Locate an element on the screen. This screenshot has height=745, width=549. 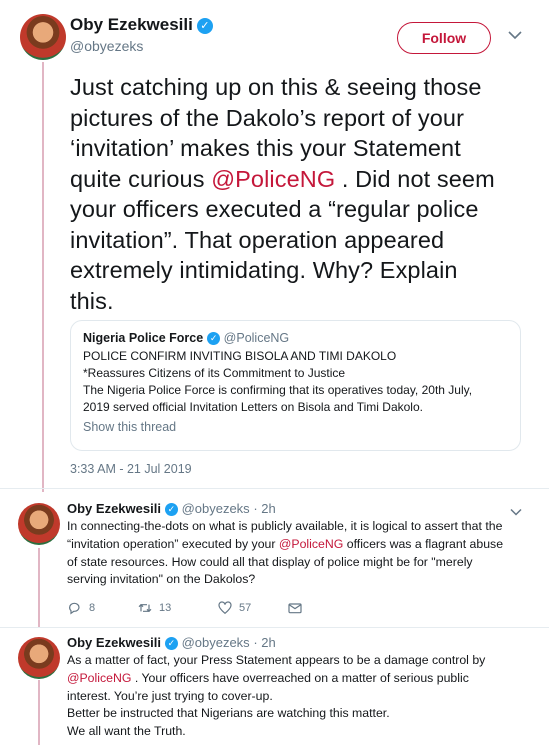
thread-line-middle is located at coordinates (39, 588).